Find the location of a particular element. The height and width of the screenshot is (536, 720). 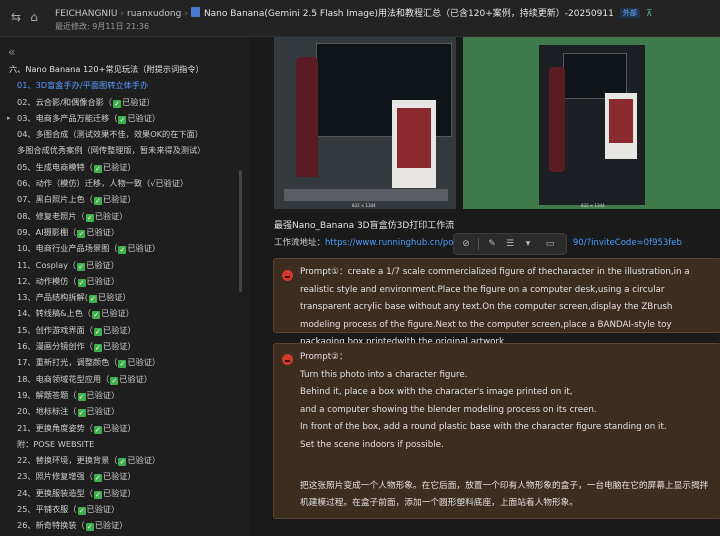

example-image-figure-green: 832 × 1344 is located at coordinates (591, 123).